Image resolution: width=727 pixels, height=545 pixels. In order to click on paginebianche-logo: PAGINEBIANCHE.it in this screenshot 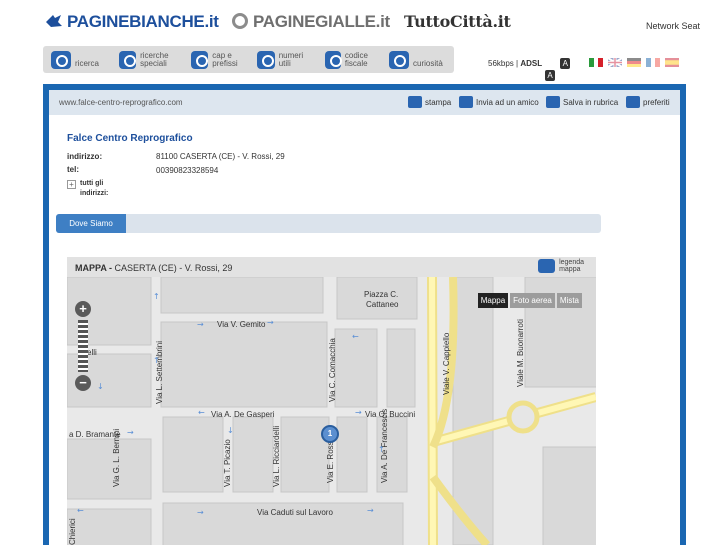, I will do `click(132, 22)`.